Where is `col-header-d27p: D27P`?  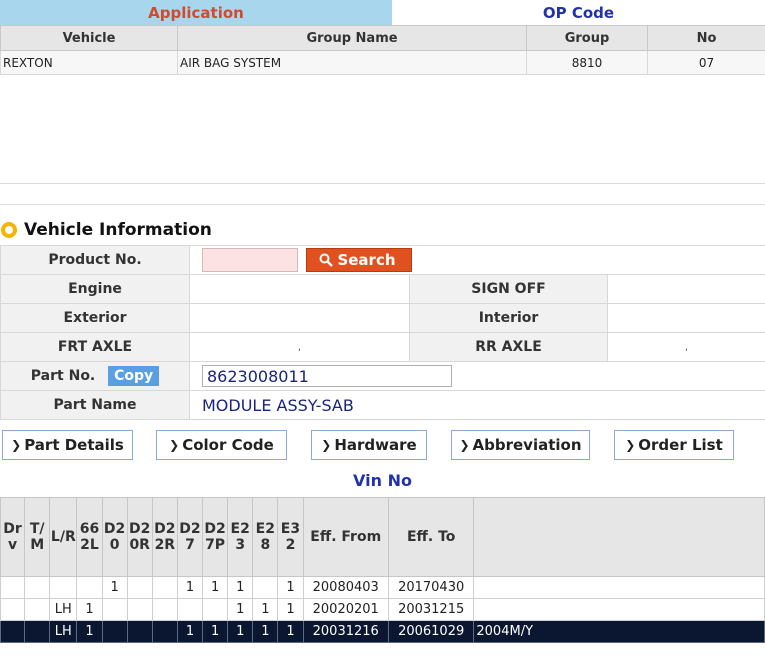 col-header-d27p: D27P is located at coordinates (215, 537).